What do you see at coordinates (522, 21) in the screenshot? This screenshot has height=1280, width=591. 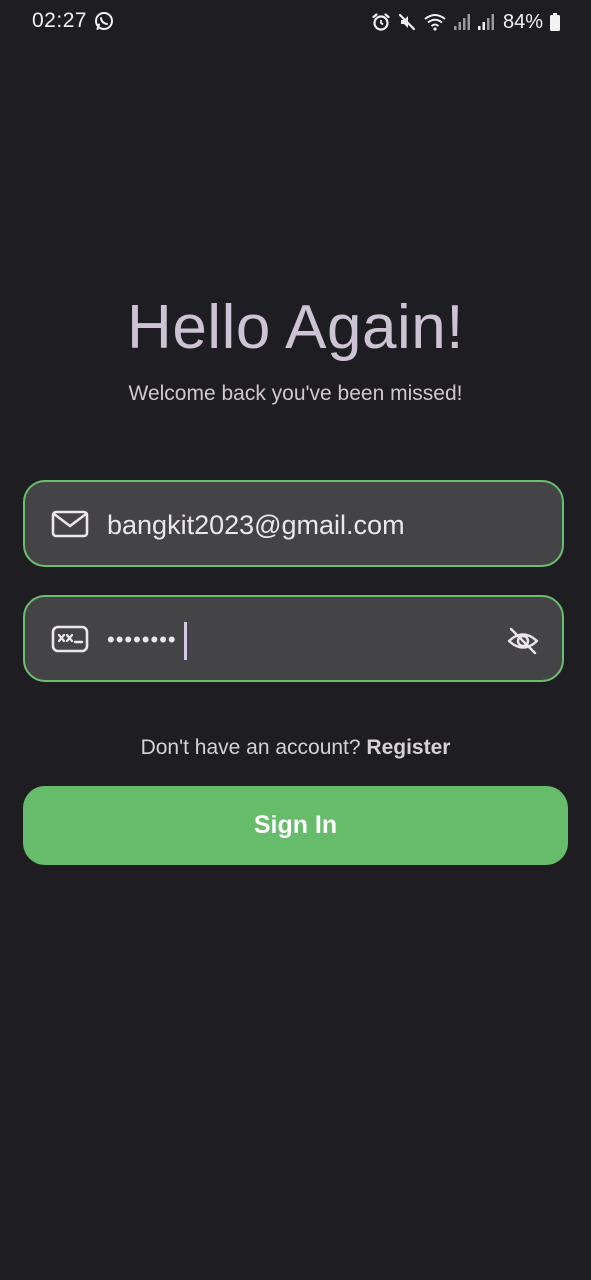 I see `battery-percent: 84%` at bounding box center [522, 21].